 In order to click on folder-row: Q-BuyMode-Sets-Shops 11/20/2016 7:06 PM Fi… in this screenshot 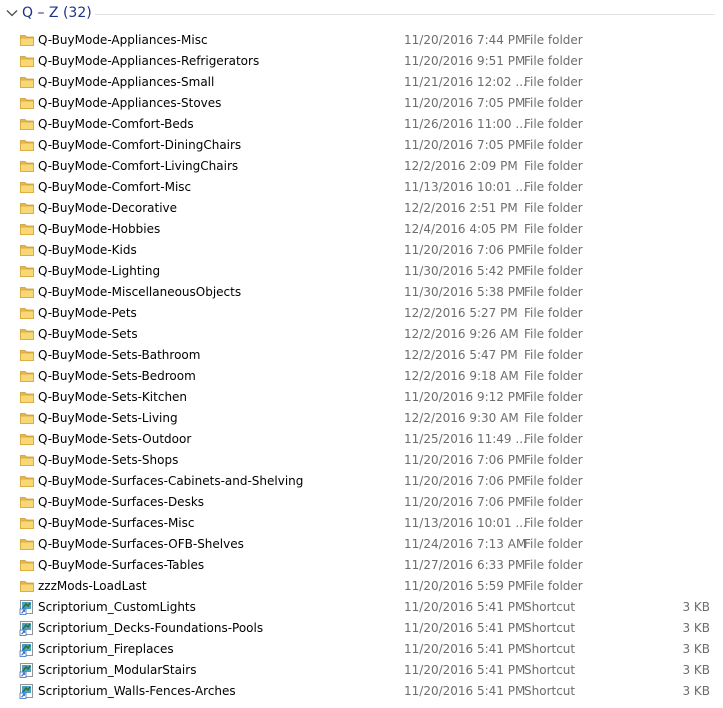, I will do `click(361, 460)`.